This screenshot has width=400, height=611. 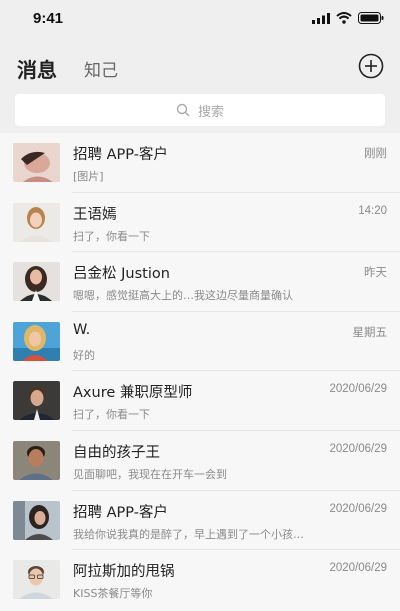 I want to click on message-preview: 见面聊吧，我现在在开车一会到, so click(x=150, y=474).